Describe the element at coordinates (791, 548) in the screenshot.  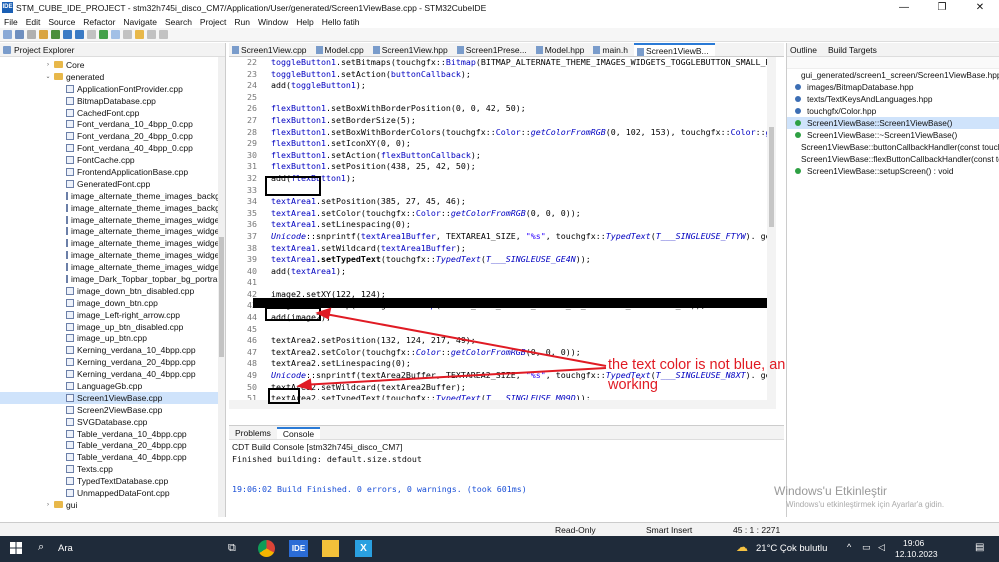
I see `weather-text: 21°C Çok bulutlu` at that location.